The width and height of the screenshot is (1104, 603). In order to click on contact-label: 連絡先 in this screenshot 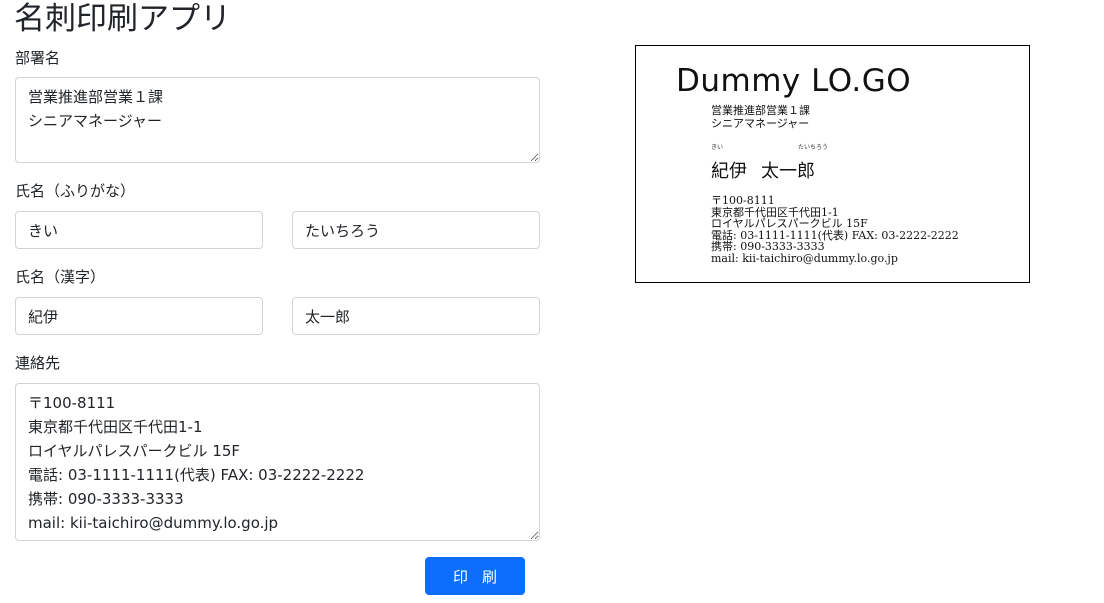, I will do `click(38, 363)`.